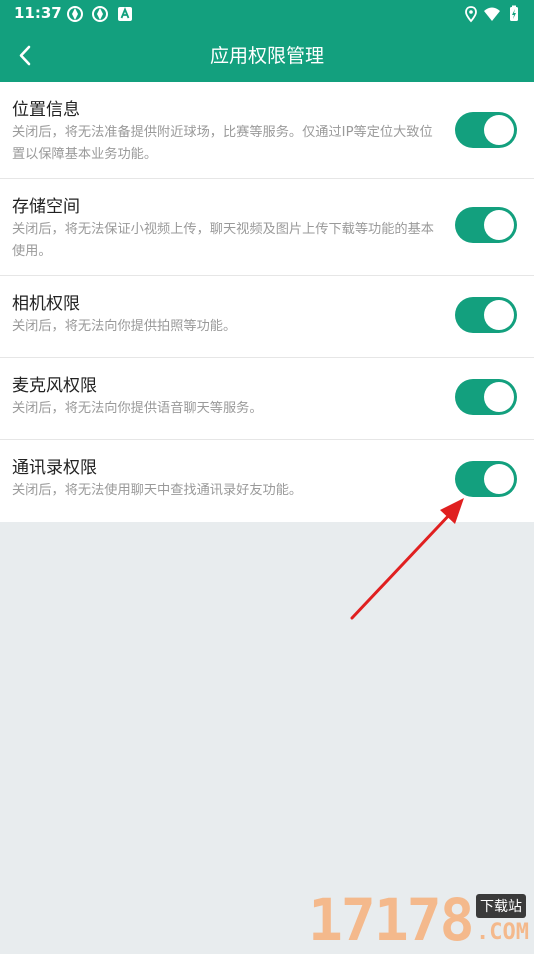 The height and width of the screenshot is (954, 534). I want to click on chevron-left-icon, so click(25, 55).